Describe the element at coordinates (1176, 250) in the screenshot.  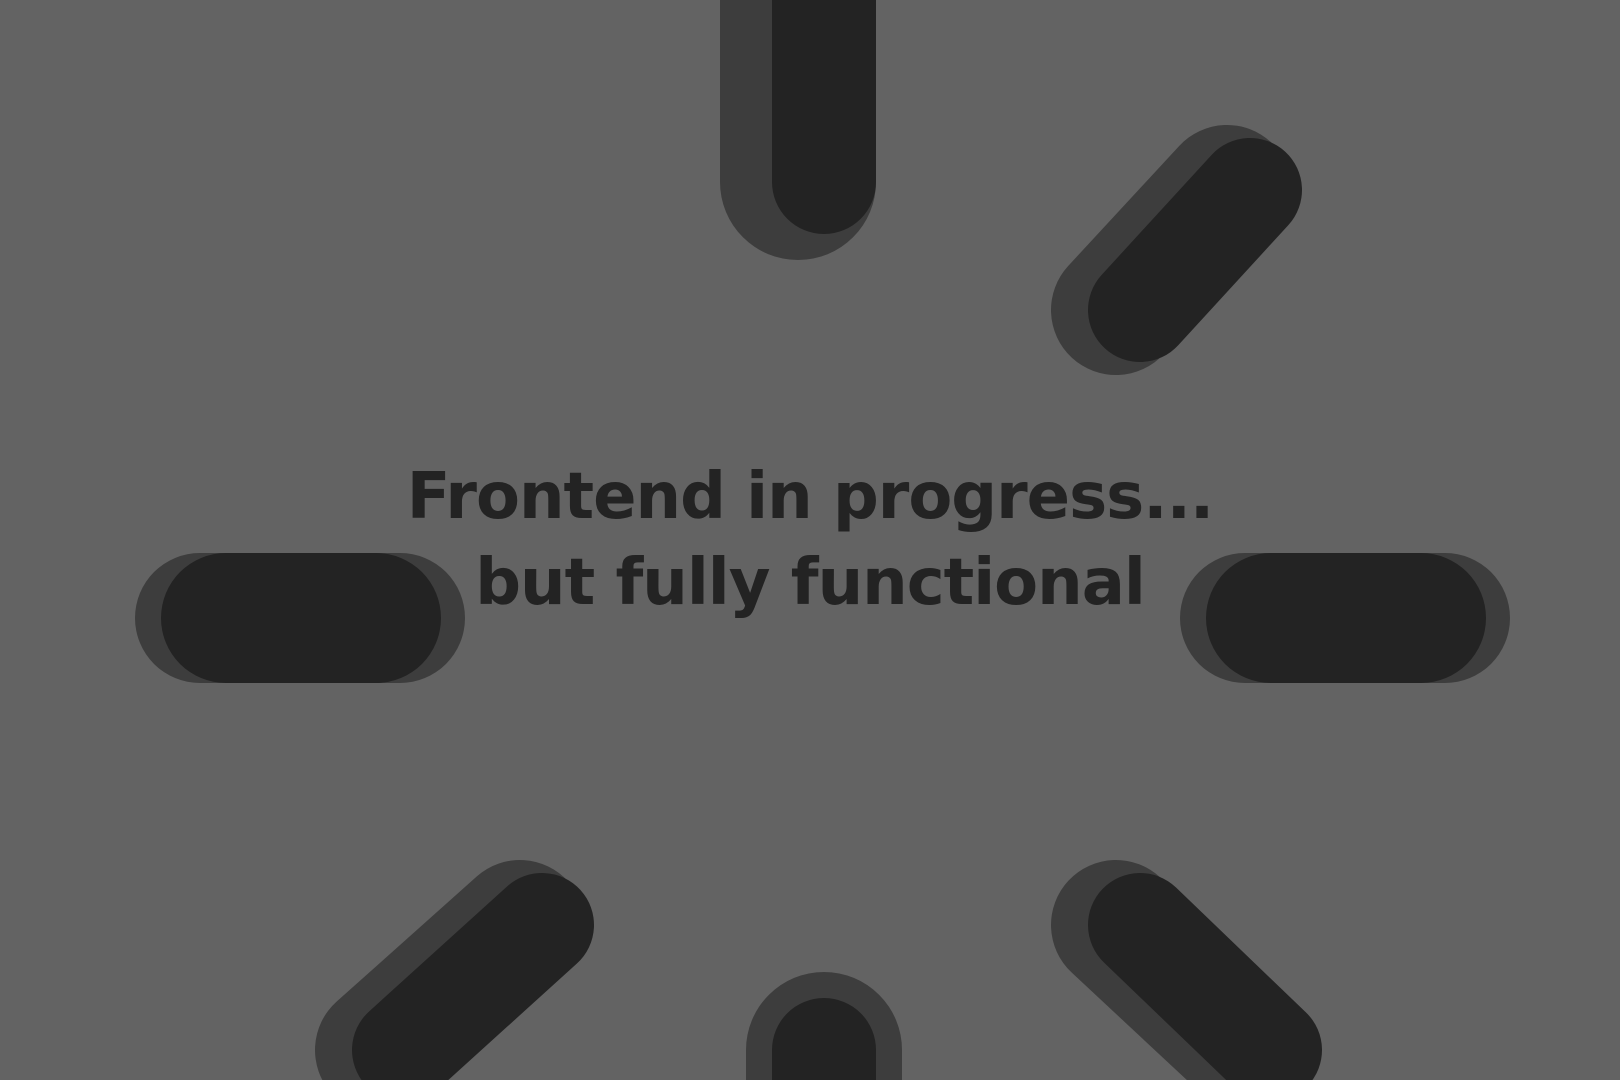
I see `spinner-spoke-top-right` at that location.